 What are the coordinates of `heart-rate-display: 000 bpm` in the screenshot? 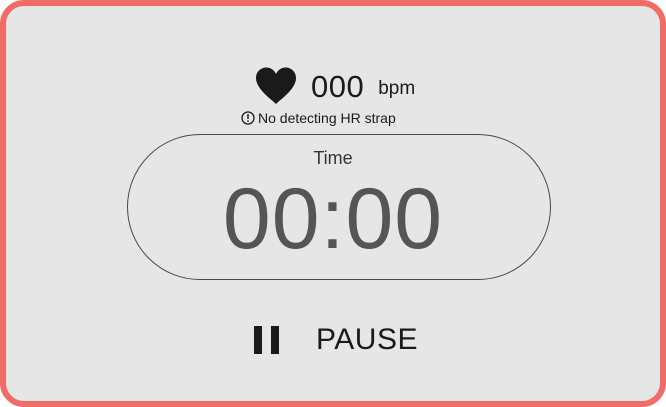 It's located at (335, 86).